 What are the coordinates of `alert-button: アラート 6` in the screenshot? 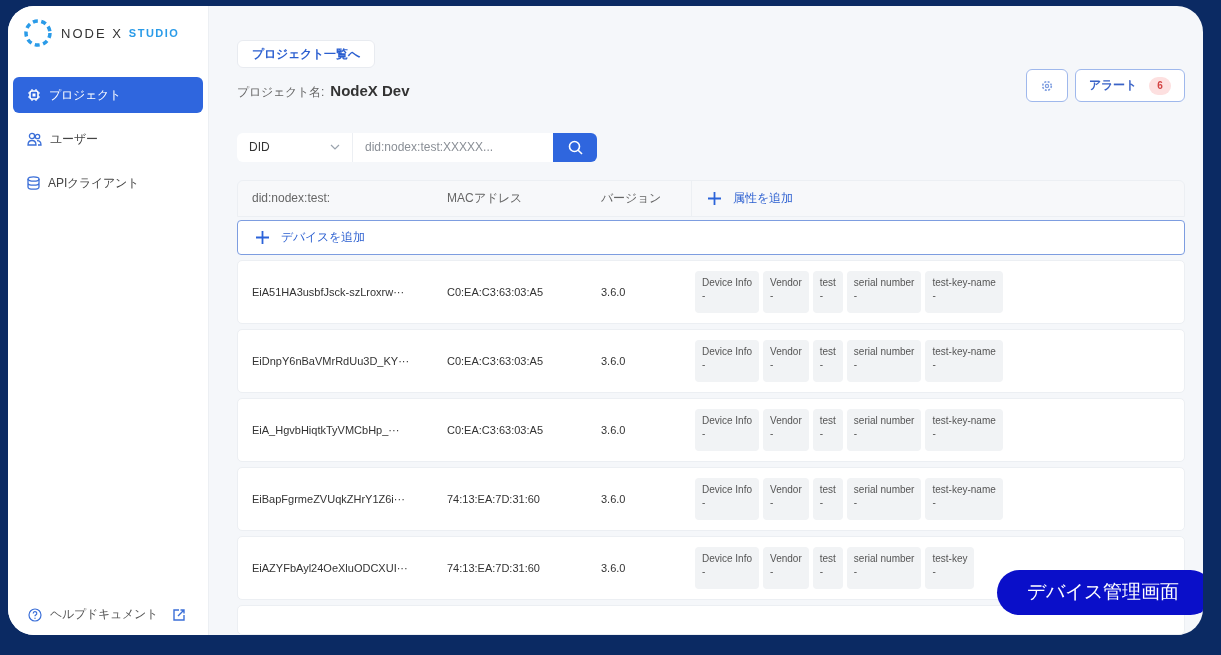 It's located at (1130, 86).